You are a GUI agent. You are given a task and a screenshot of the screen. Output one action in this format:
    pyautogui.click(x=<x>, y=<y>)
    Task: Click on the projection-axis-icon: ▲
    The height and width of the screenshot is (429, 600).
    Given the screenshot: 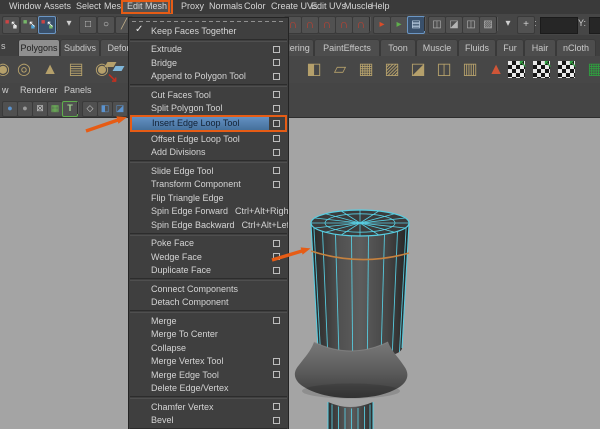 What is the action you would take?
    pyautogui.click(x=496, y=70)
    